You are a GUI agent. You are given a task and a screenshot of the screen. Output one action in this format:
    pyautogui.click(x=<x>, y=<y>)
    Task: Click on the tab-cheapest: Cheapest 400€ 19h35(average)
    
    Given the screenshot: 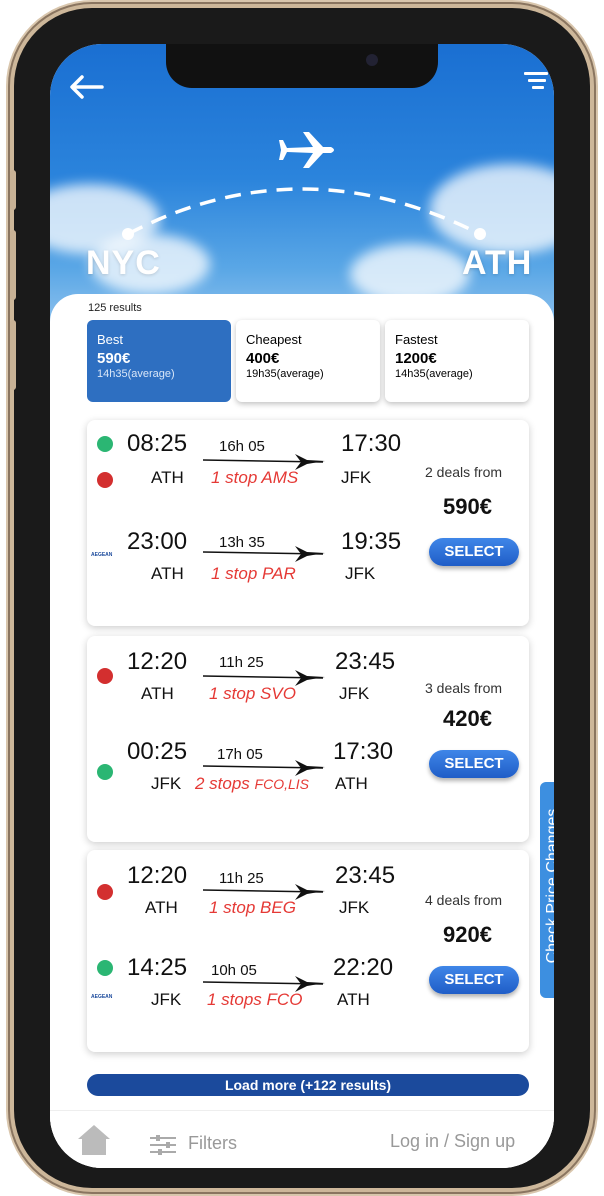 What is the action you would take?
    pyautogui.click(x=308, y=361)
    